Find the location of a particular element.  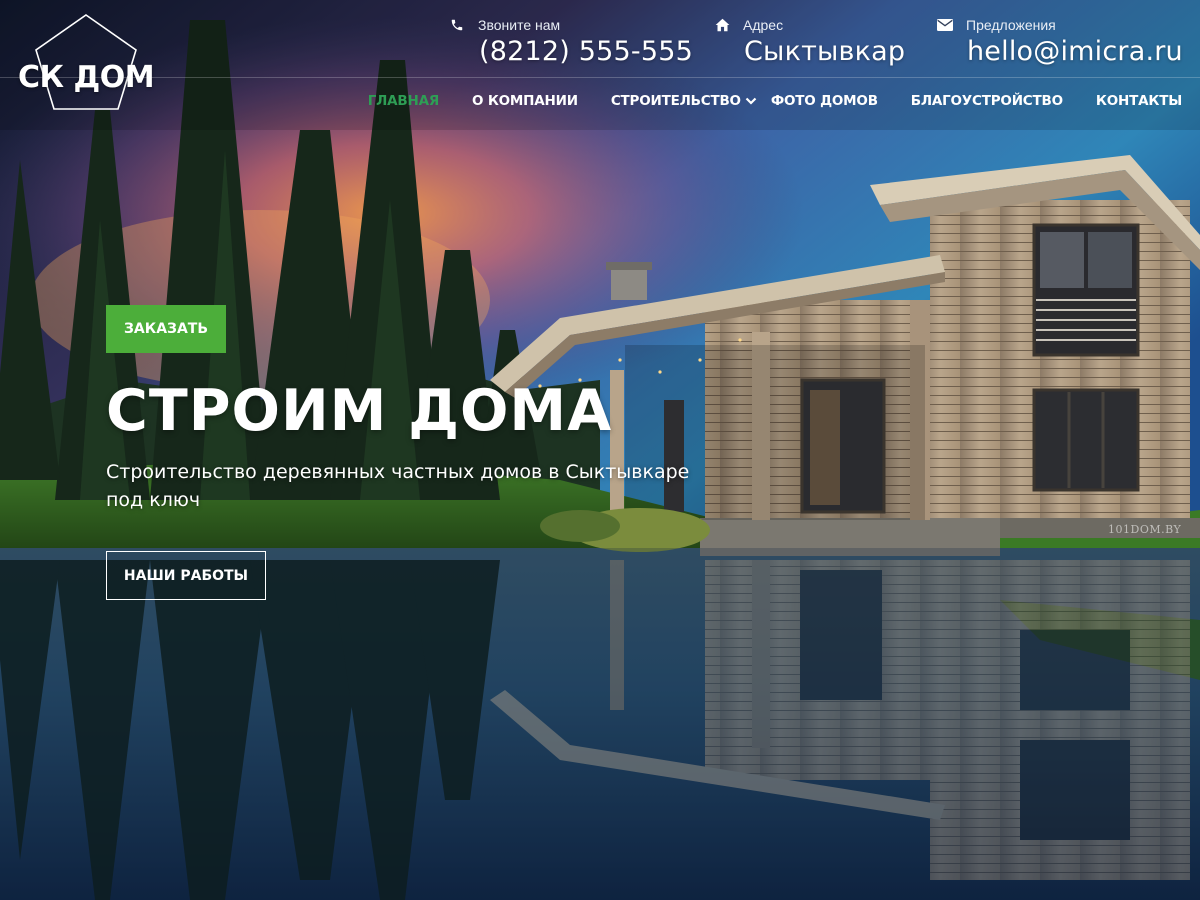

contact-phone: Звоните нам (8212) 555-555 is located at coordinates (570, 40).